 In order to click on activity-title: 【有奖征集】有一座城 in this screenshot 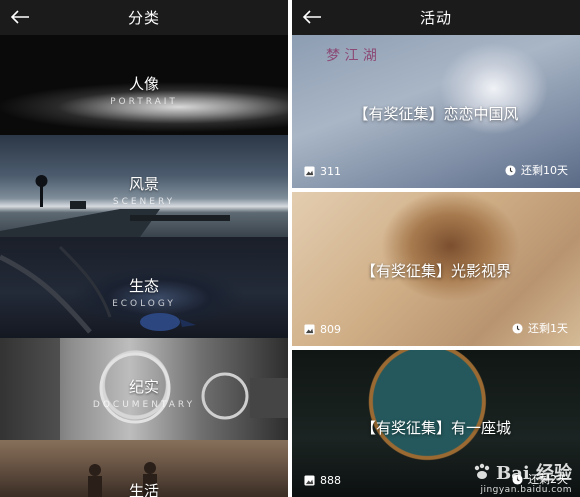, I will do `click(435, 428)`.